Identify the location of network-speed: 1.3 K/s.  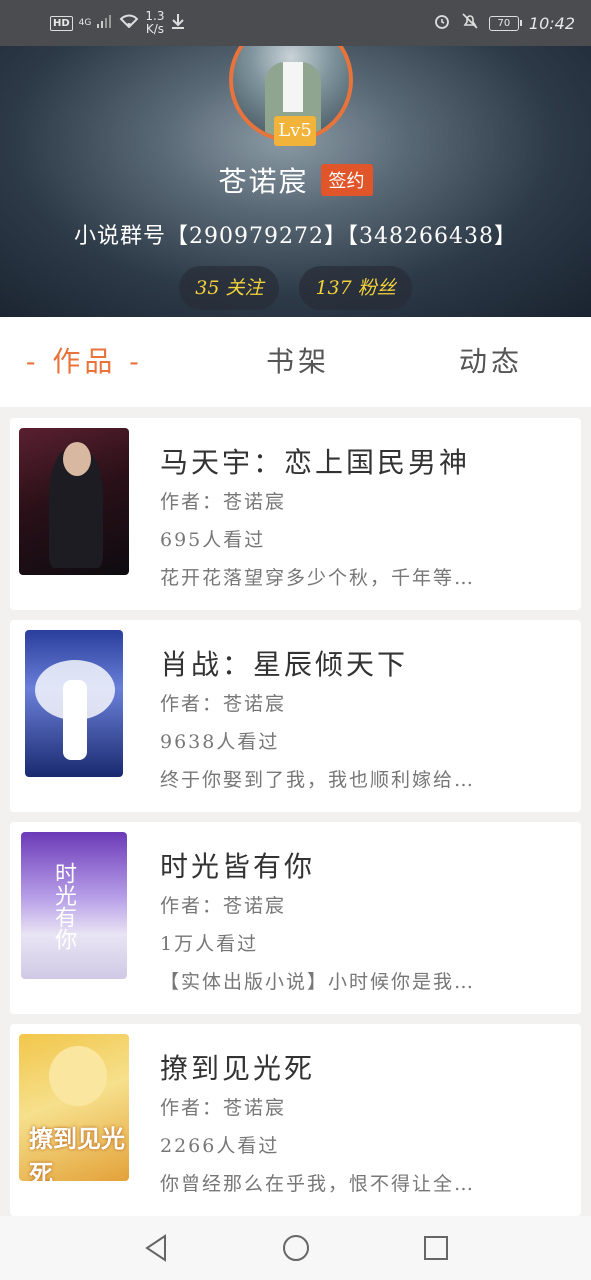
(154, 23).